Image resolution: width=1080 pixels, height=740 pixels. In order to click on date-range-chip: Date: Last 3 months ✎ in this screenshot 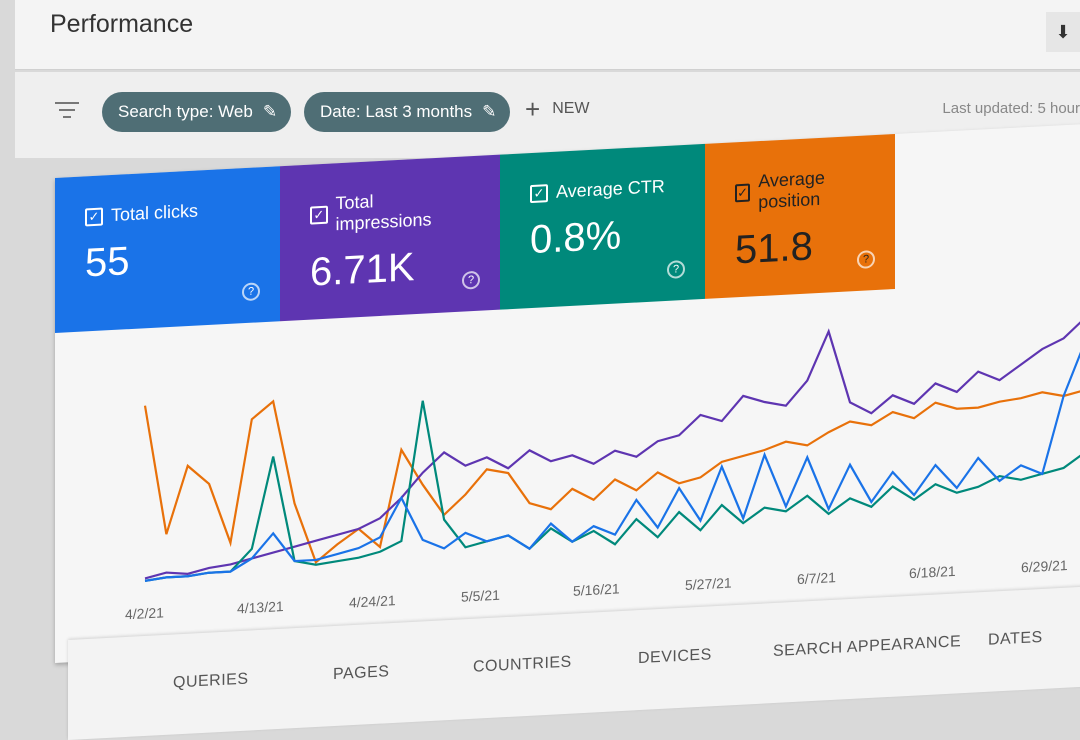, I will do `click(407, 112)`.